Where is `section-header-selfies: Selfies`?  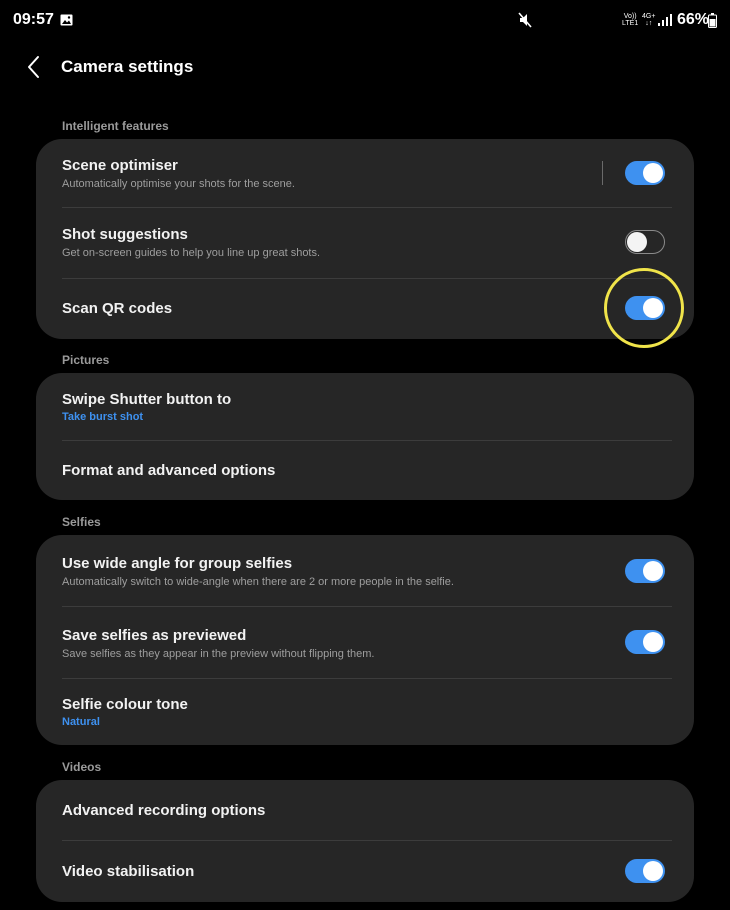
section-header-selfies: Selfies is located at coordinates (81, 522).